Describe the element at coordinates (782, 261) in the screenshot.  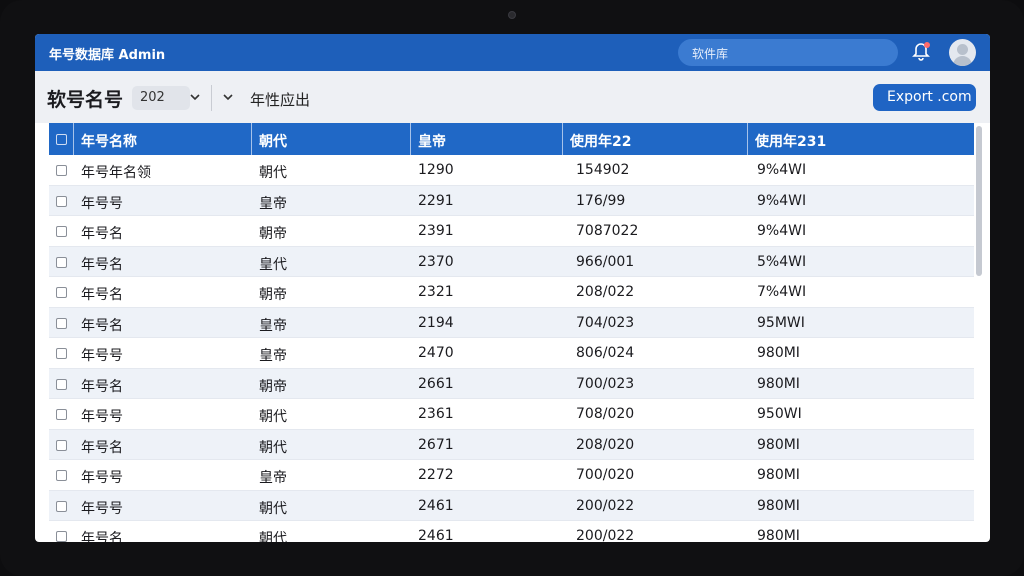
I see `cell-used2: 5%4WI` at that location.